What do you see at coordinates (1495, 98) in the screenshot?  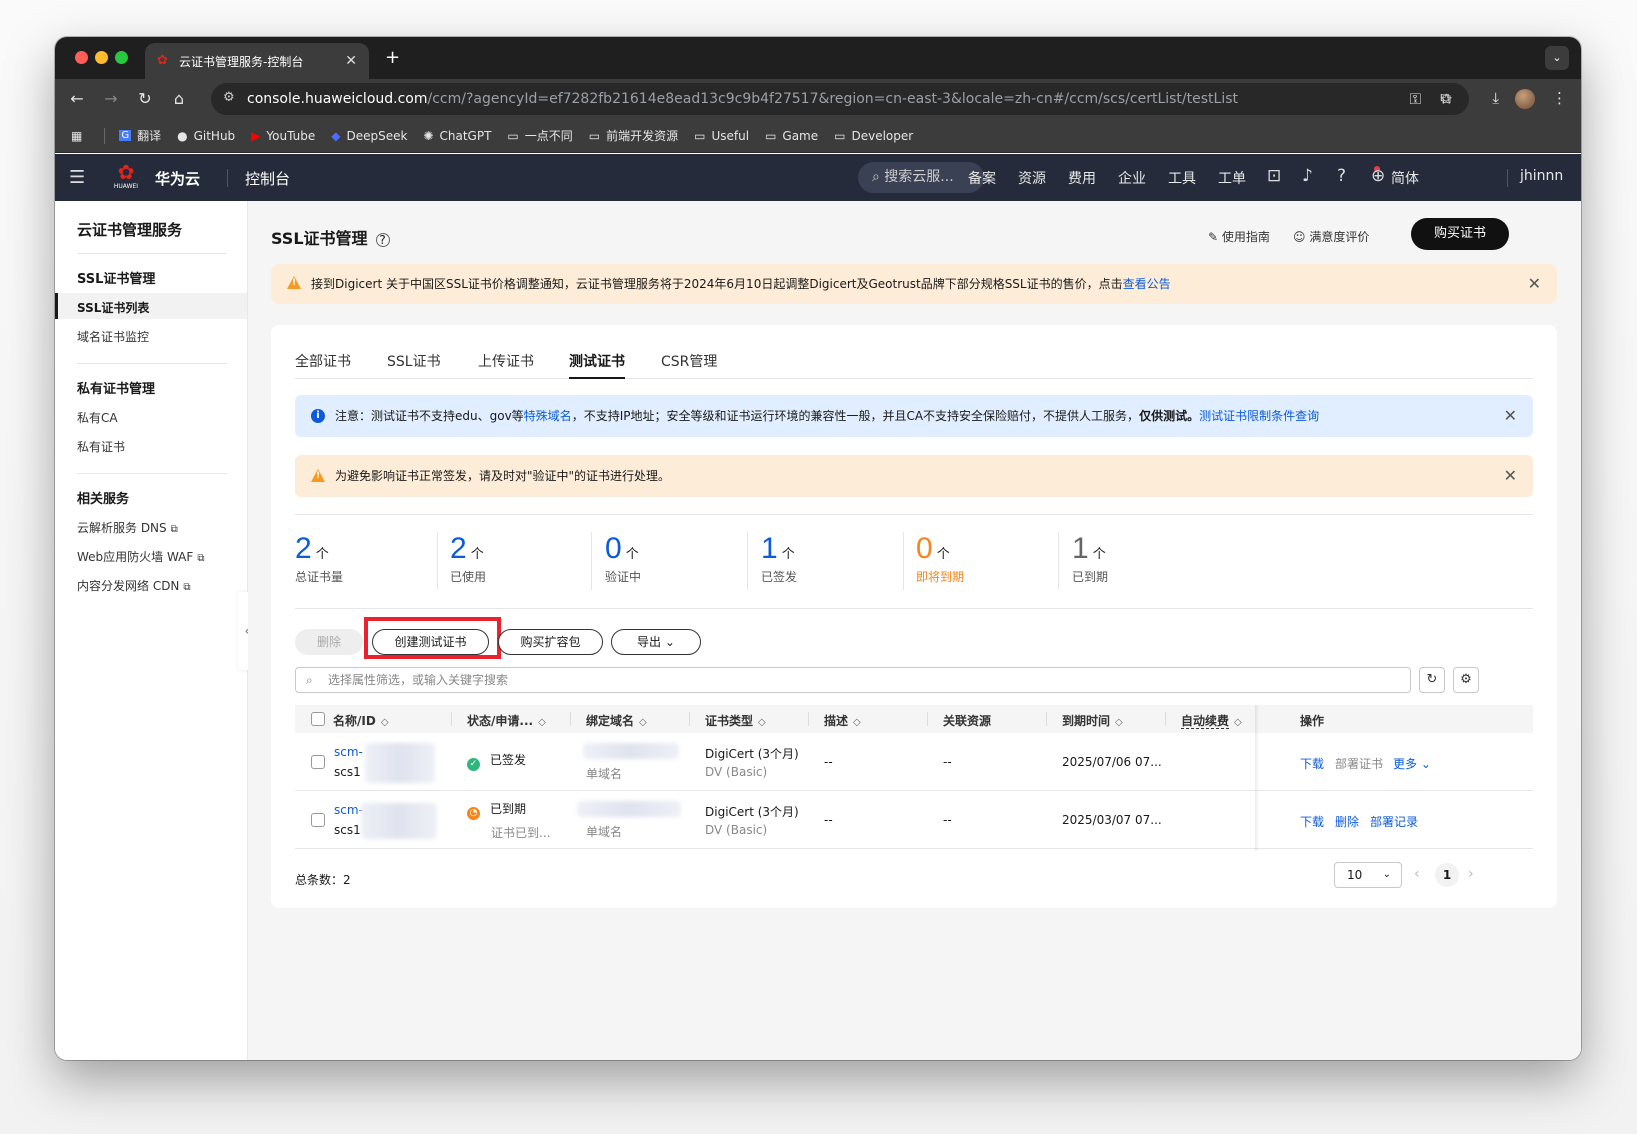 I see `download-icon: ⤓` at bounding box center [1495, 98].